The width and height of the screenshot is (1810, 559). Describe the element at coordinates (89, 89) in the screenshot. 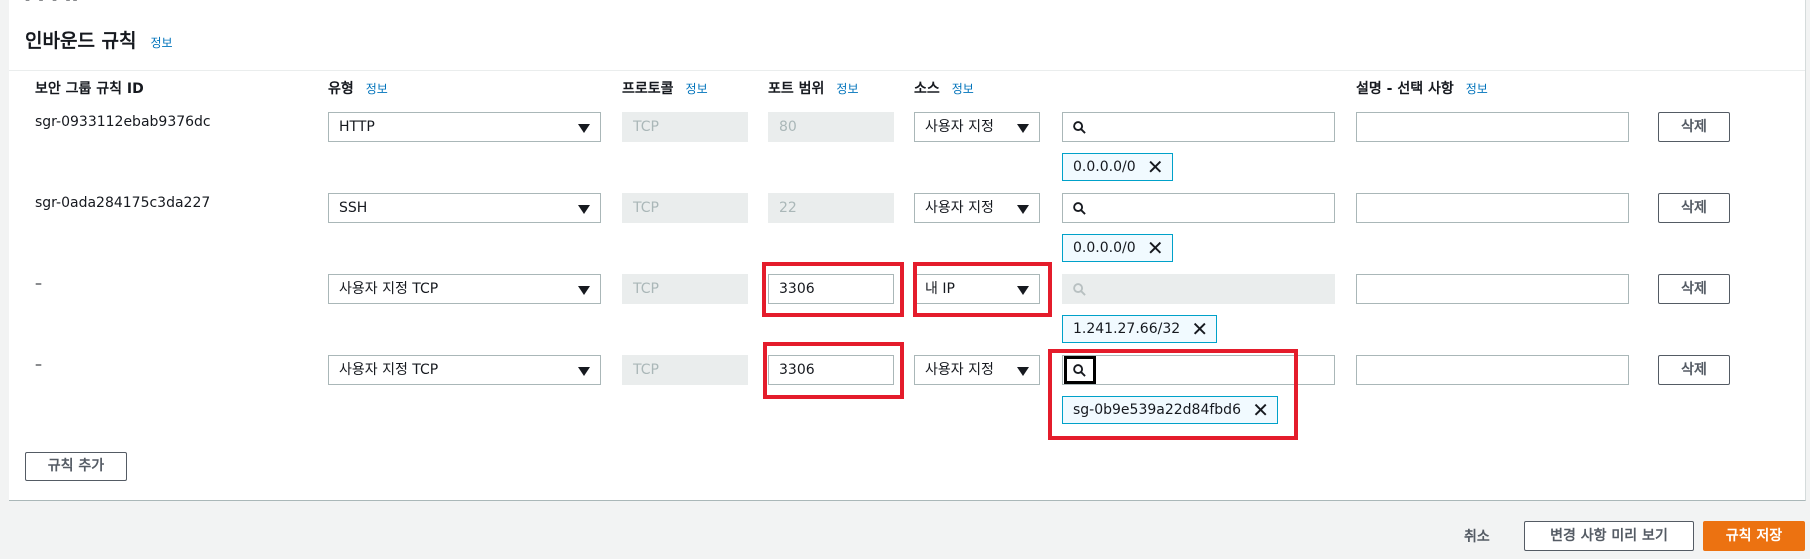

I see `col-rule-id: 보안 그룹 규칙 ID` at that location.